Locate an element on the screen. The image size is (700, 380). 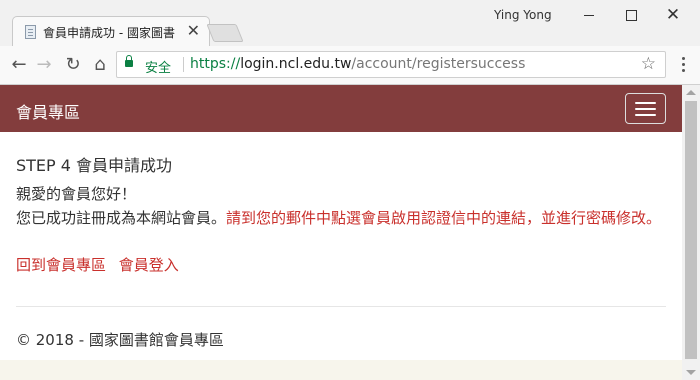
site-navbar: 會員專區 is located at coordinates (341, 108).